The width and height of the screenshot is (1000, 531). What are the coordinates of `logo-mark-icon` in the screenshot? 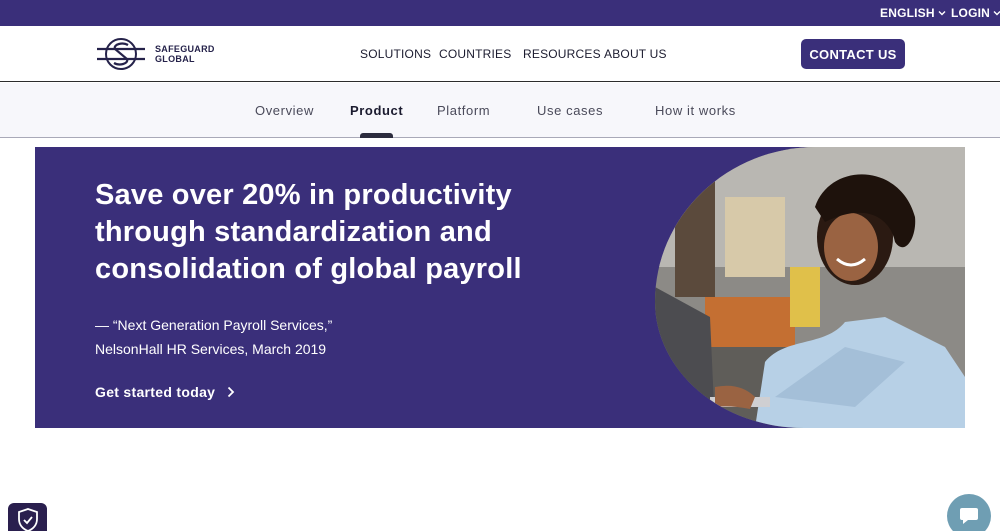 It's located at (121, 54).